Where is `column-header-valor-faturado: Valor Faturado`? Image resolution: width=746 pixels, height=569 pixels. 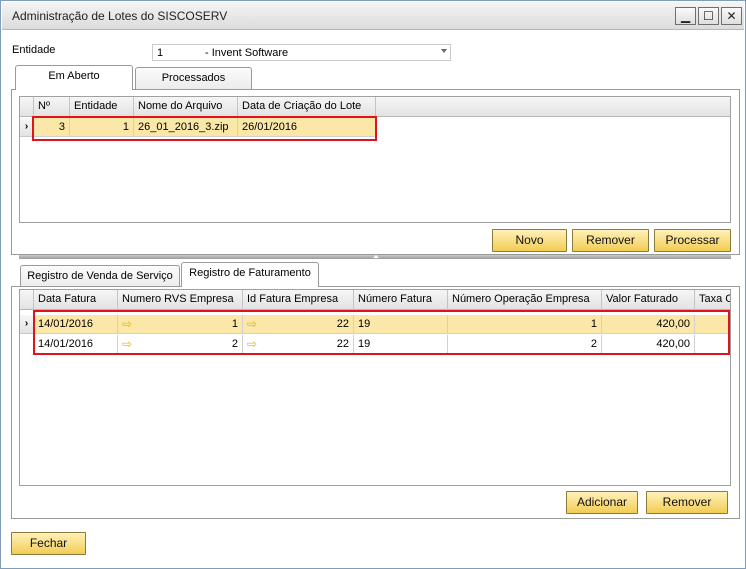
column-header-valor-faturado: Valor Faturado is located at coordinates (648, 300).